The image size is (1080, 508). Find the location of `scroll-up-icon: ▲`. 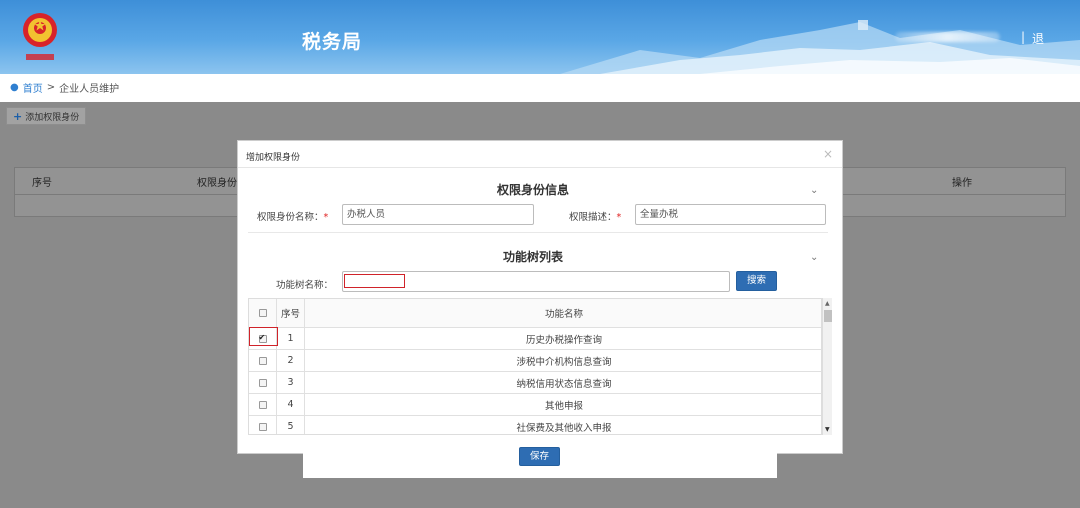

scroll-up-icon: ▲ is located at coordinates (827, 303).